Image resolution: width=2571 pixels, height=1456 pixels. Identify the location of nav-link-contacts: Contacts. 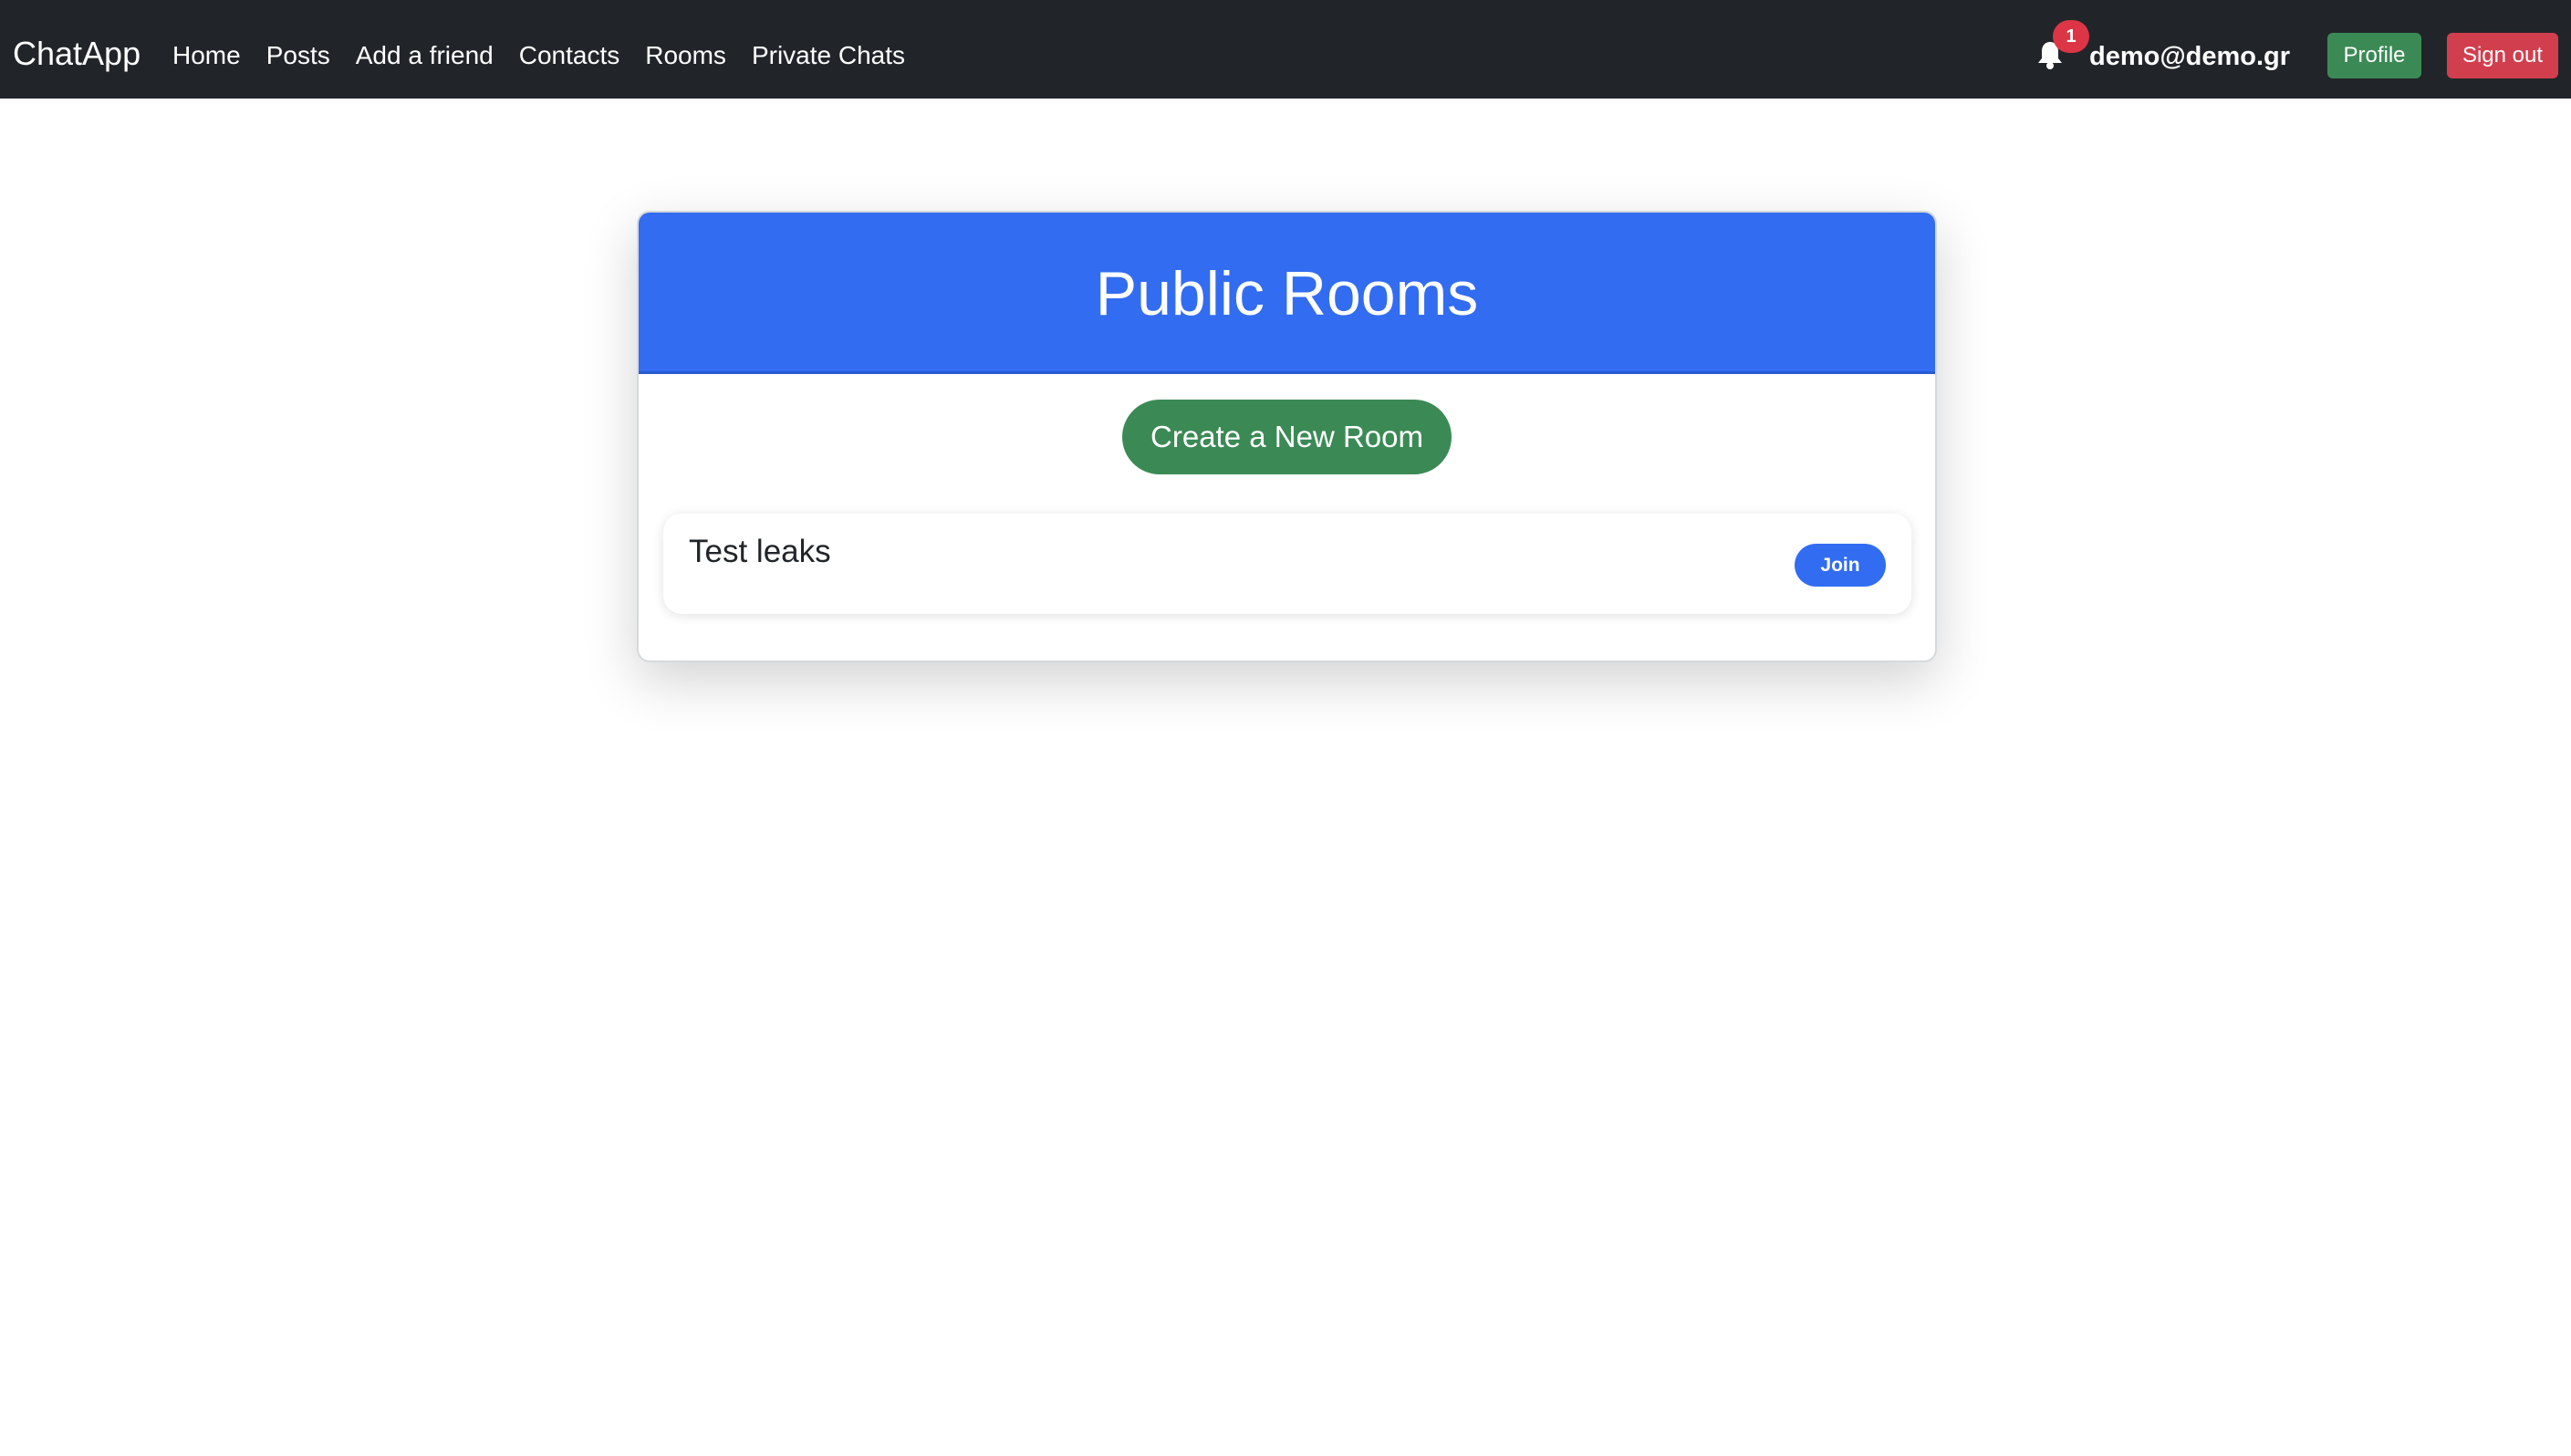
(569, 52).